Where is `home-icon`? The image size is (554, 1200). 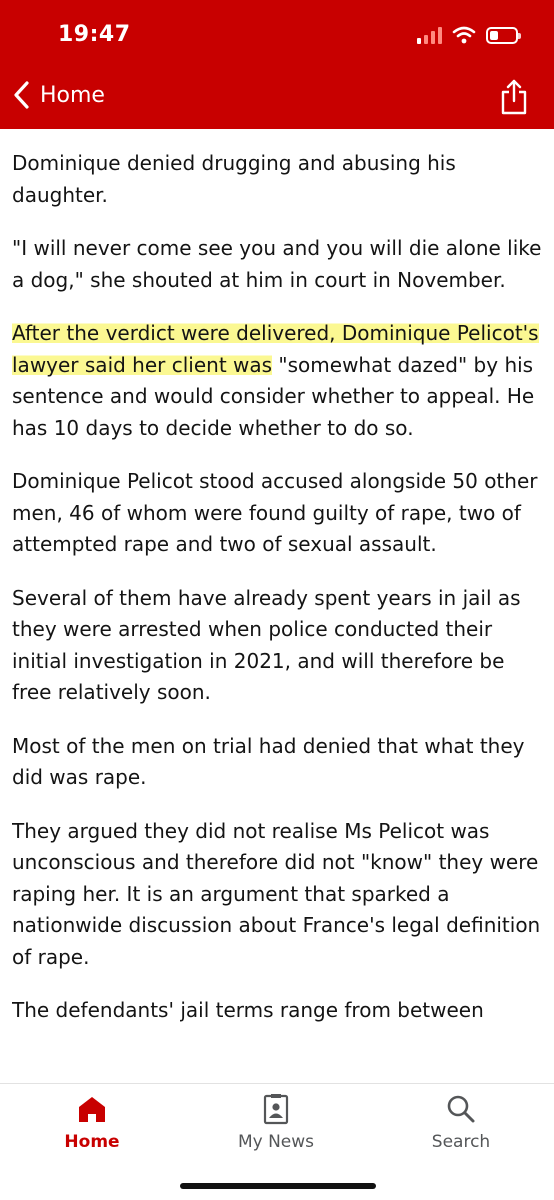 home-icon is located at coordinates (92, 1109).